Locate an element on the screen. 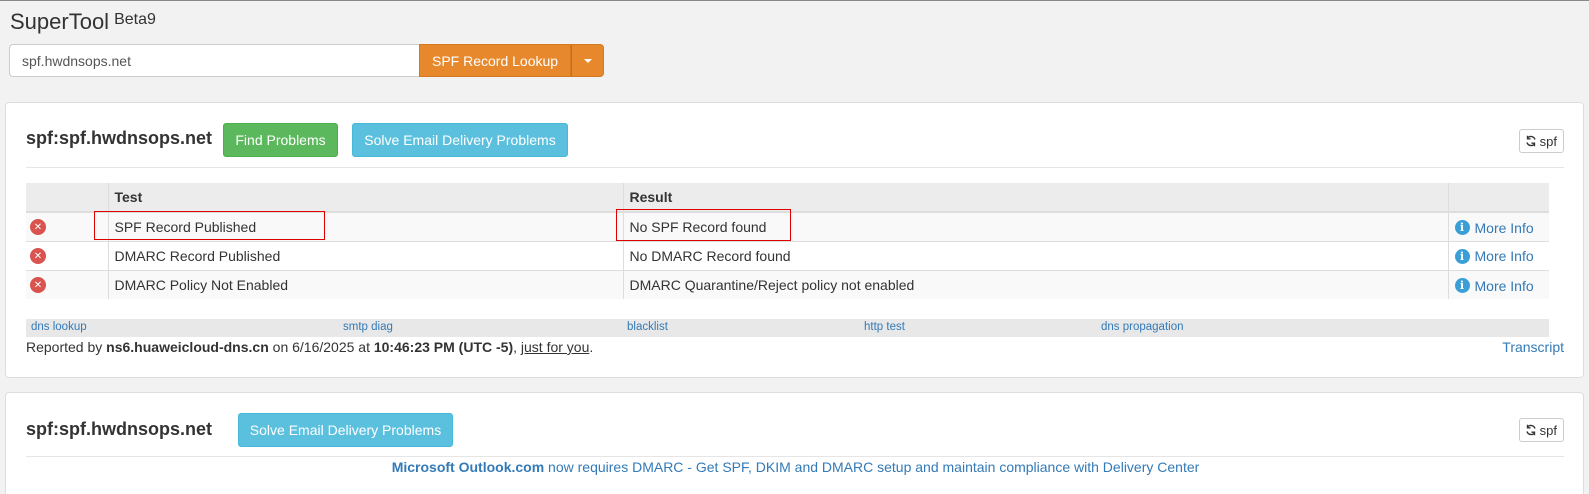 This screenshot has width=1589, height=494. http-test-link: http test is located at coordinates (884, 327).